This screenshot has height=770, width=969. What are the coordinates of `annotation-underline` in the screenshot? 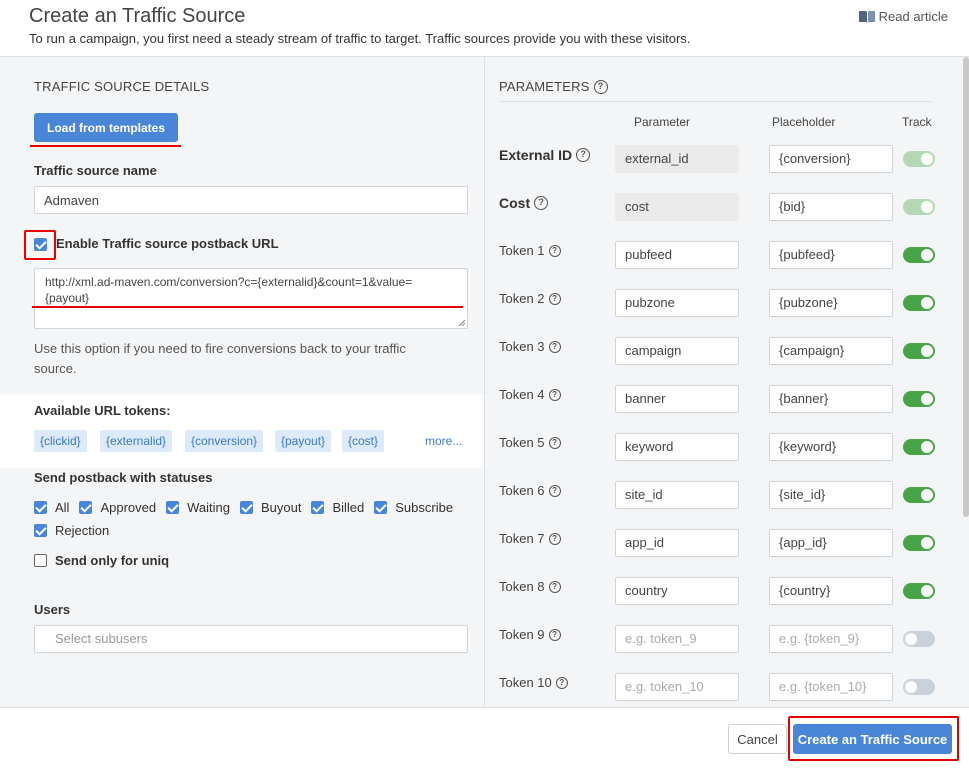 It's located at (247, 307).